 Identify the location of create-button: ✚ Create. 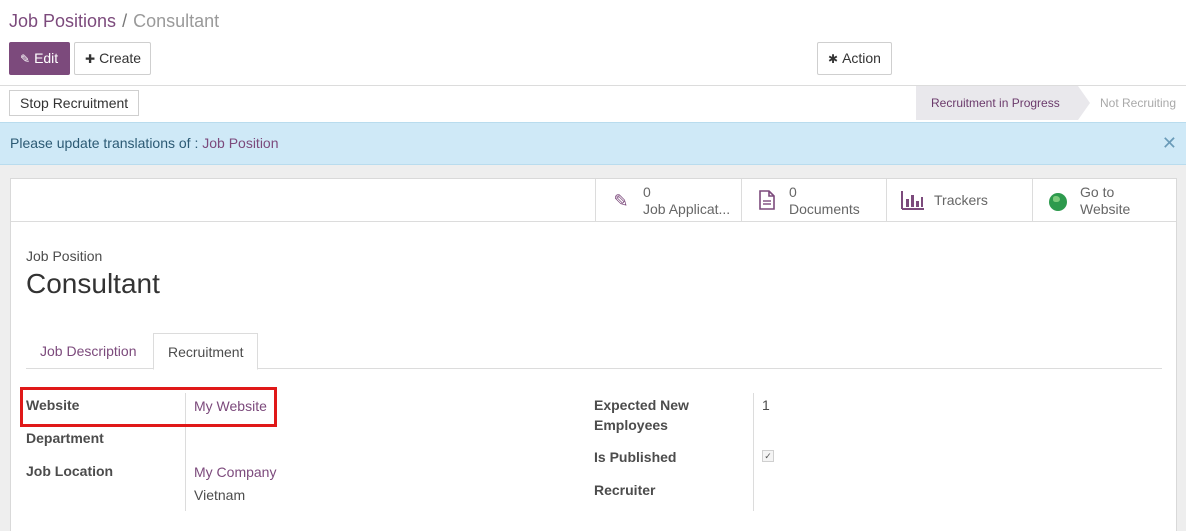
(112, 58).